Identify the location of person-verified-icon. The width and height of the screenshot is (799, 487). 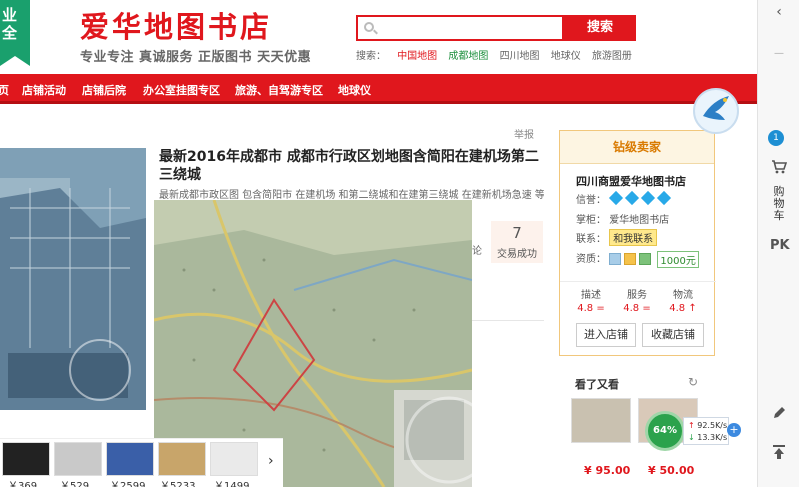
(615, 259).